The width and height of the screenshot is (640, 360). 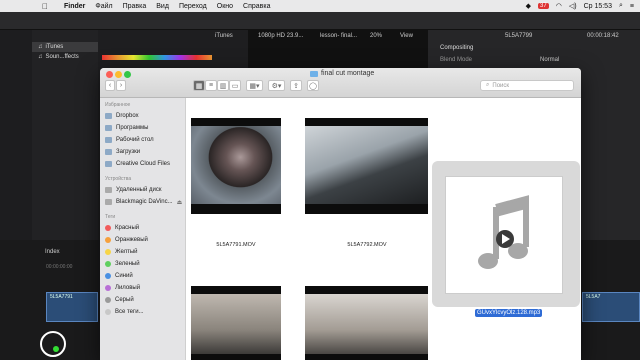 What do you see at coordinates (603, 36) in the screenshot?
I see `inspector-timecode: 00:00:18:42` at bounding box center [603, 36].